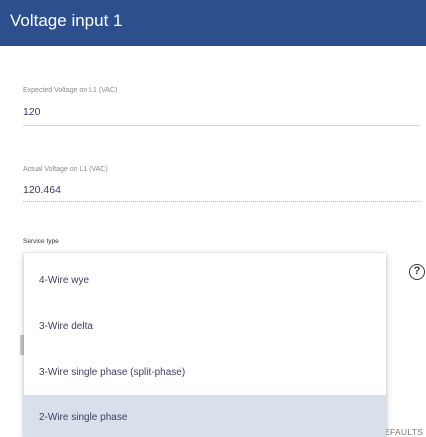 The height and width of the screenshot is (437, 426). What do you see at coordinates (205, 280) in the screenshot?
I see `option-4-wire-wye: 4-Wire wye` at bounding box center [205, 280].